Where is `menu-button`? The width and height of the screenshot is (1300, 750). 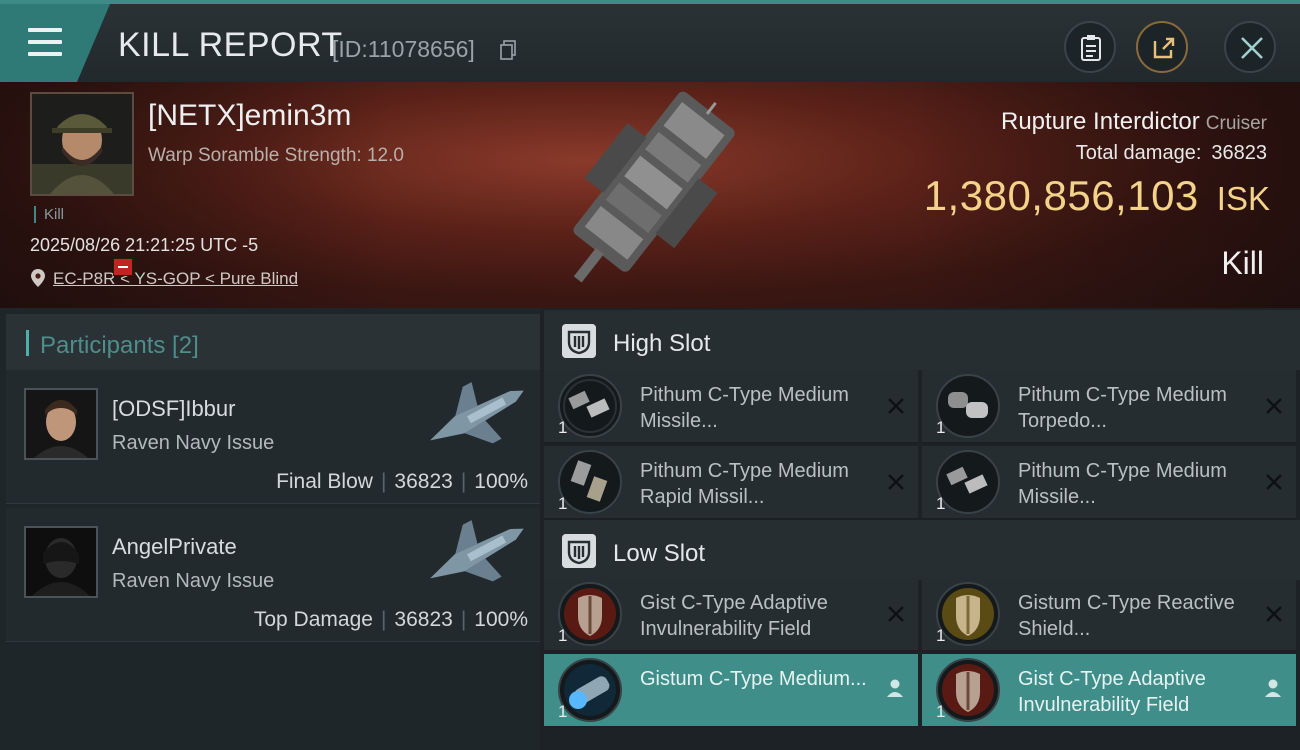 menu-button is located at coordinates (55, 43).